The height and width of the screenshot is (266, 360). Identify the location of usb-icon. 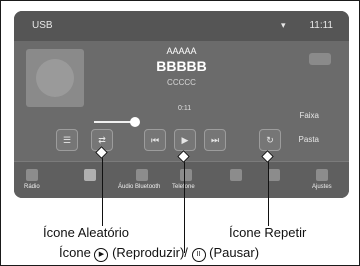
(90, 175).